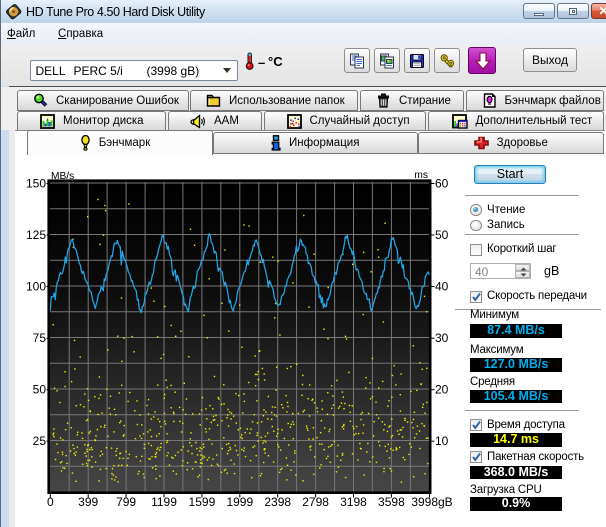 The image size is (606, 527). I want to click on svg-text: MB/s, so click(62, 176).